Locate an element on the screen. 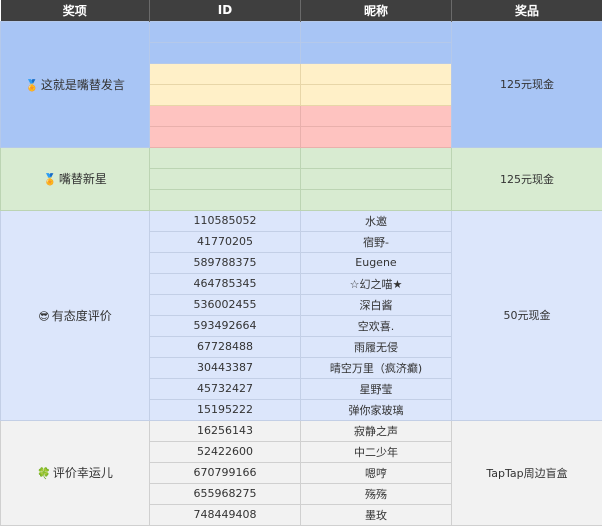 The height and width of the screenshot is (527, 602). award-label: 这就是嘴替发言 is located at coordinates (82, 84).